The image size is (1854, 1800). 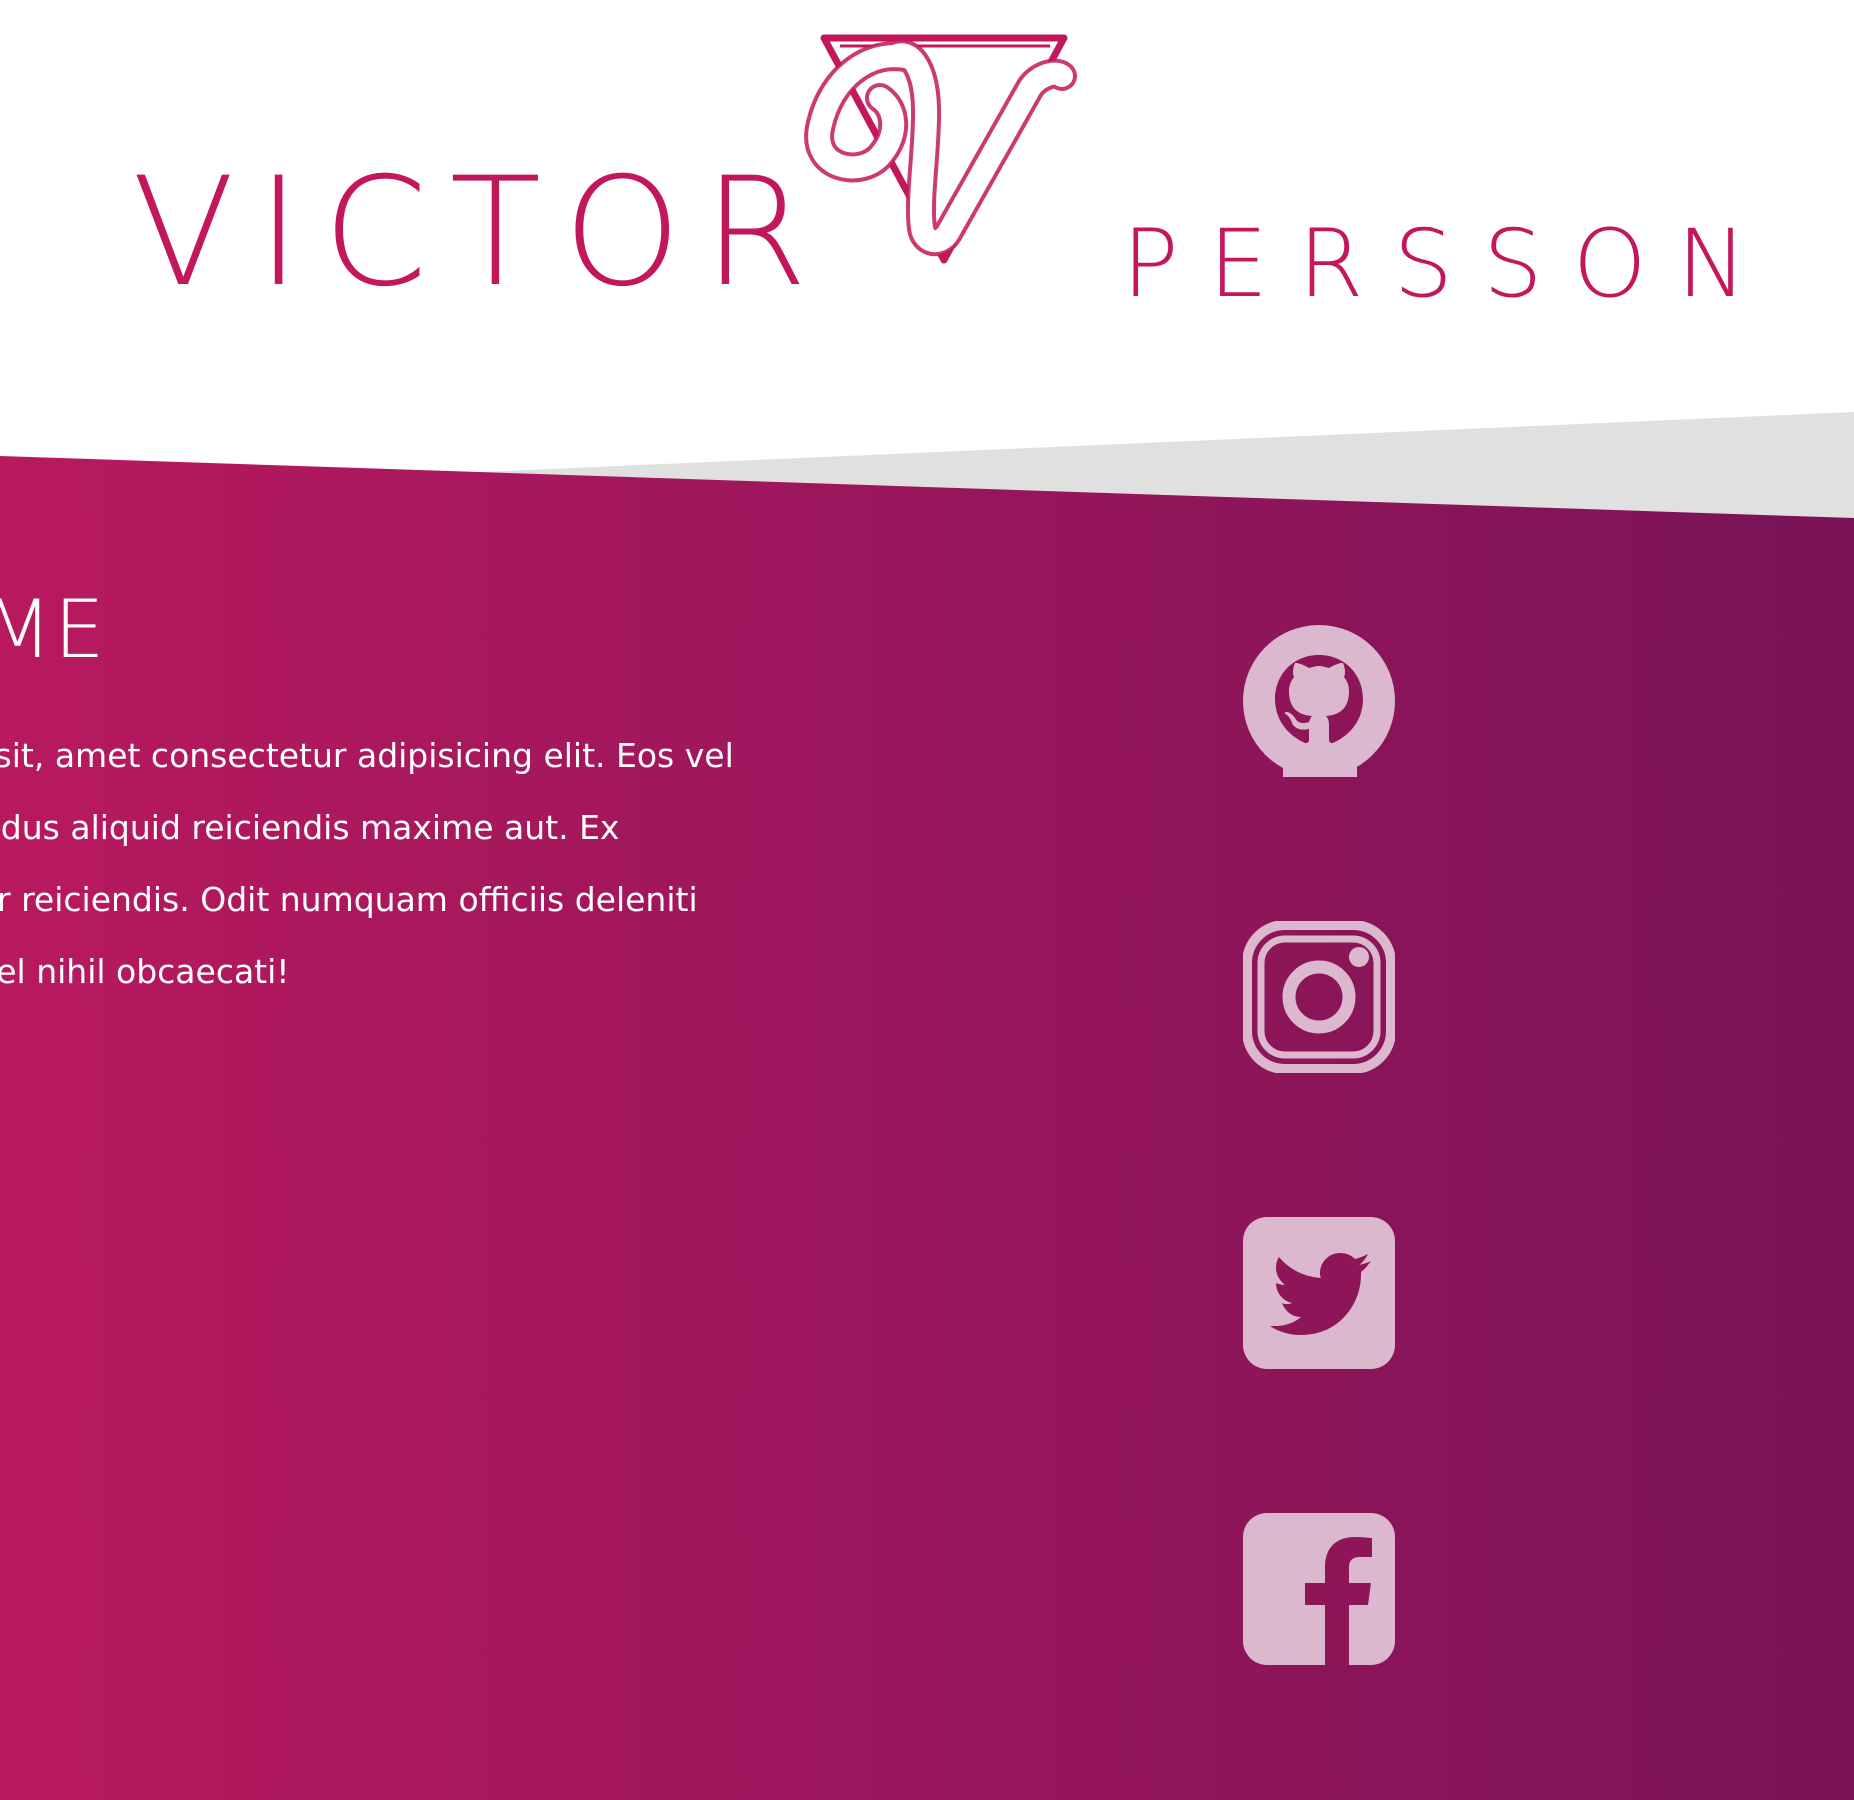 I want to click on twitter-link, so click(x=1319, y=1293).